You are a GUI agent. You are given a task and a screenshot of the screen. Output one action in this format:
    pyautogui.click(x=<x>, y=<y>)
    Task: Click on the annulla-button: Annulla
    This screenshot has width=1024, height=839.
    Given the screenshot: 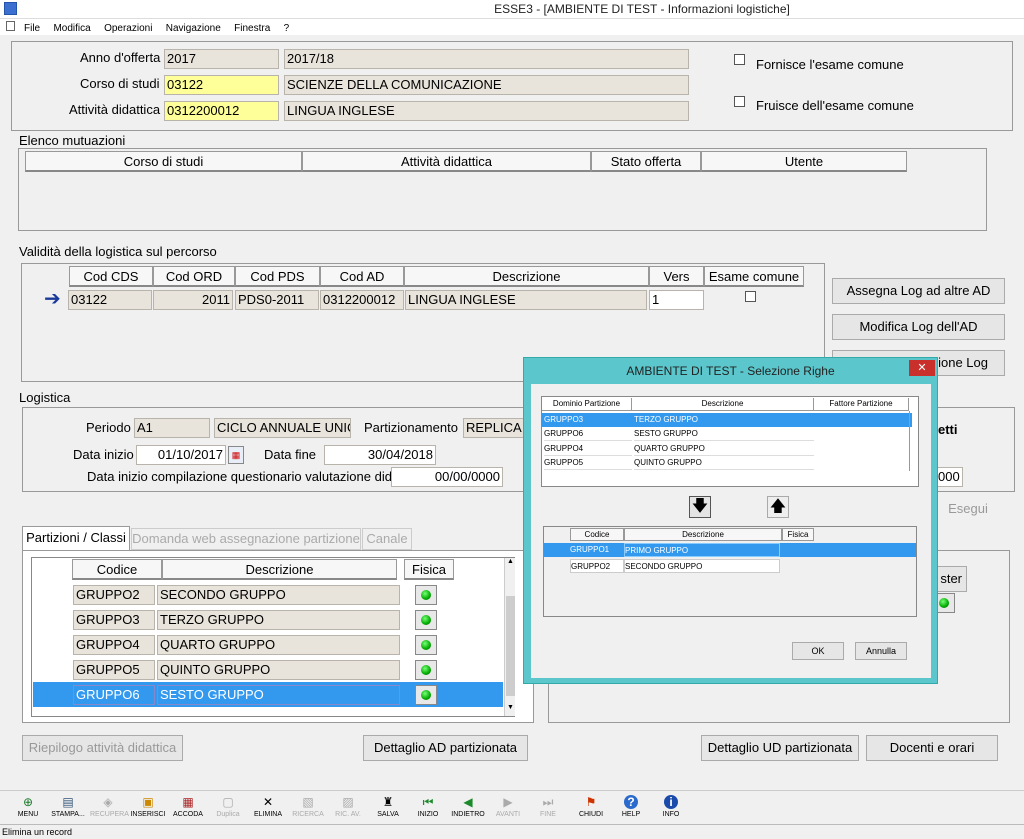 What is the action you would take?
    pyautogui.click(x=881, y=651)
    